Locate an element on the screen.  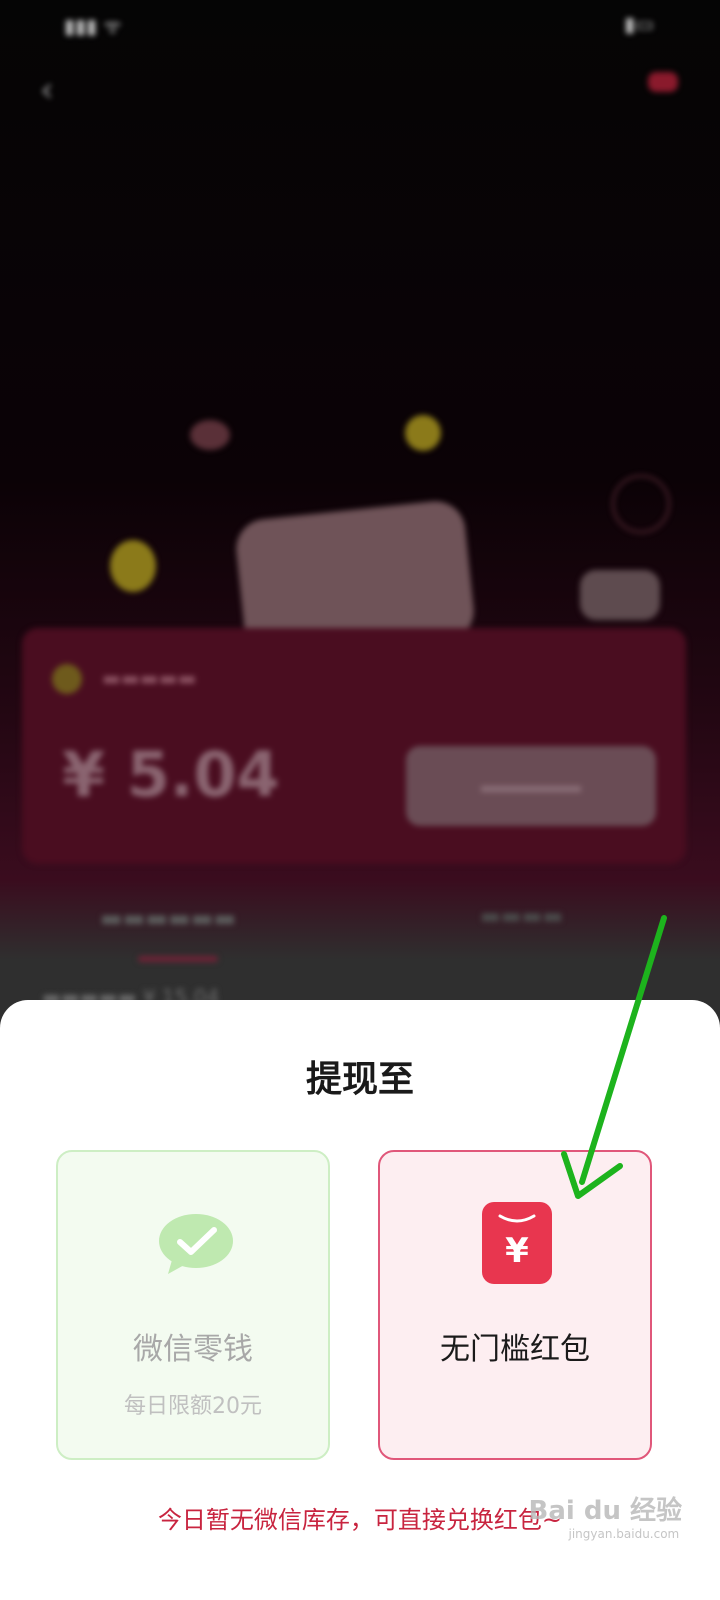
watermark-brand: Bai du 经验 is located at coordinates (605, 1511).